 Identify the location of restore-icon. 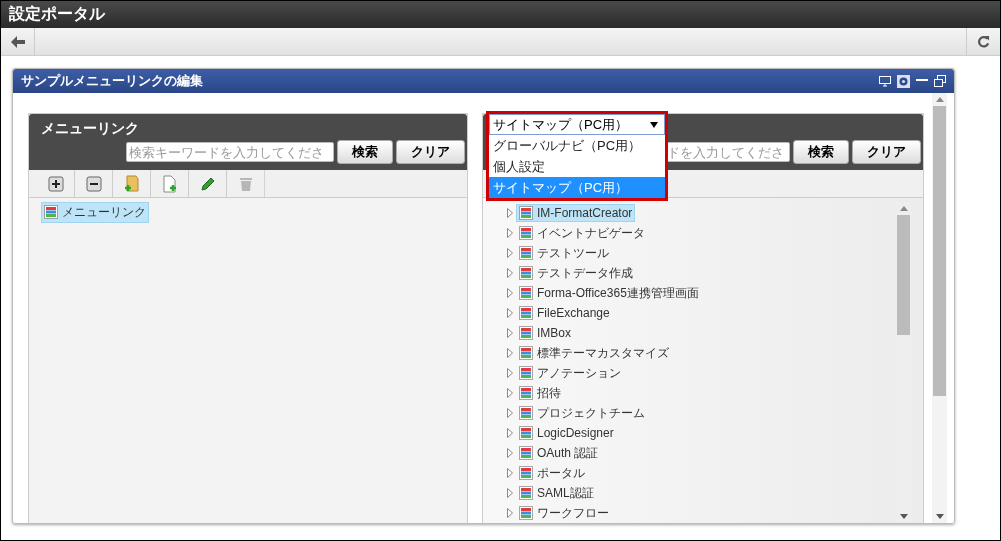
(940, 81).